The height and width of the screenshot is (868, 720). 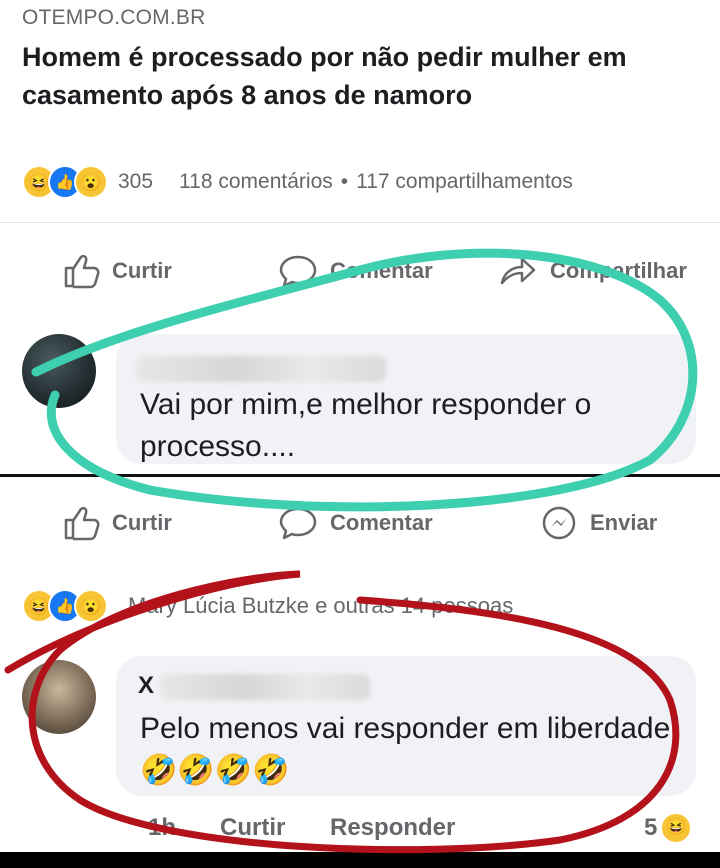 I want to click on share-label: Compartilhar, so click(x=618, y=270).